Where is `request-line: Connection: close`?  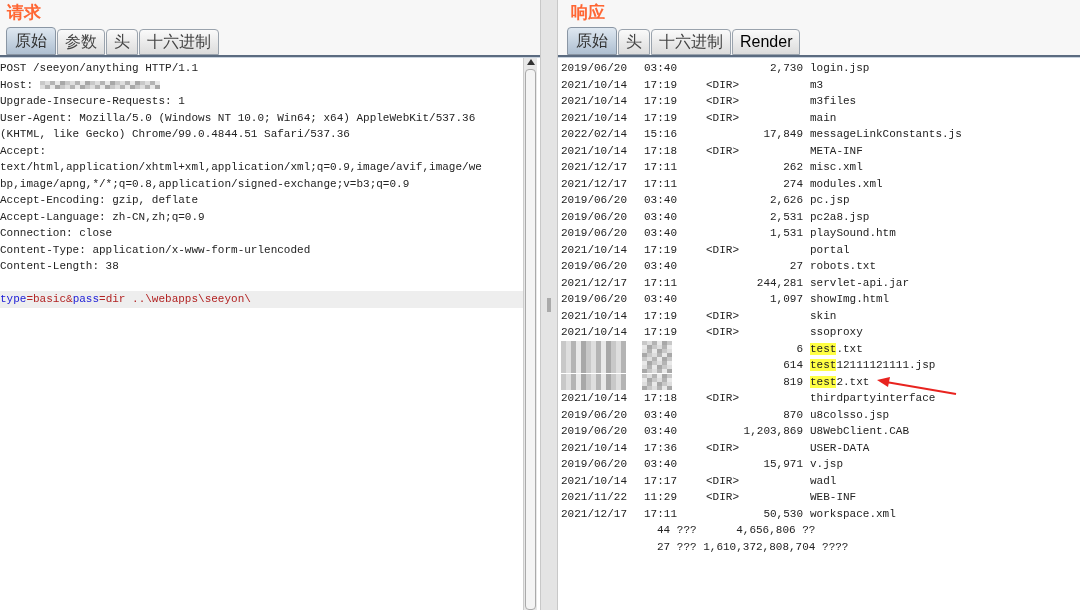
request-line: Connection: close is located at coordinates (56, 233).